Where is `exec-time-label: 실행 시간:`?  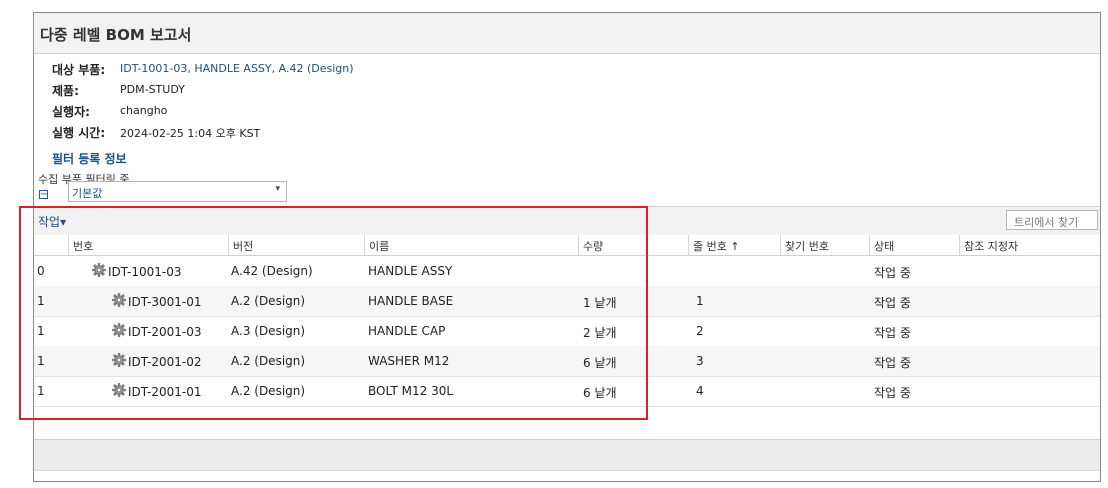
exec-time-label: 실행 시간: is located at coordinates (79, 133).